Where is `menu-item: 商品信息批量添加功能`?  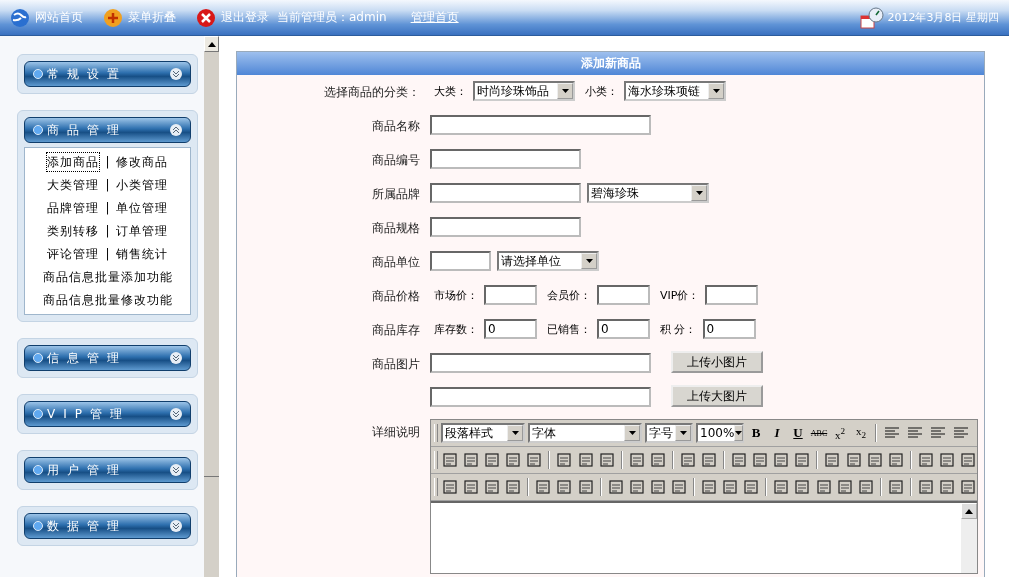
menu-item: 商品信息批量添加功能 is located at coordinates (107, 277).